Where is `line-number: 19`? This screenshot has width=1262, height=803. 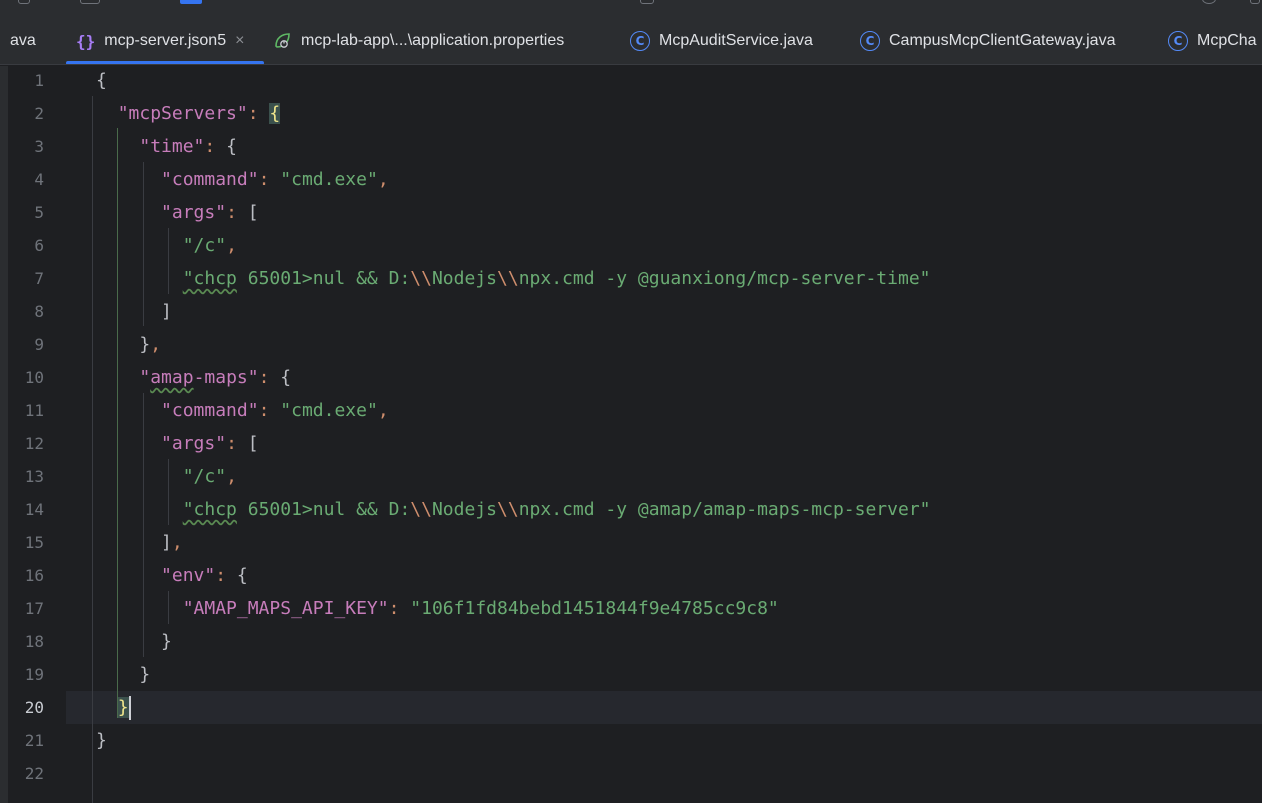
line-number: 19 is located at coordinates (26, 674).